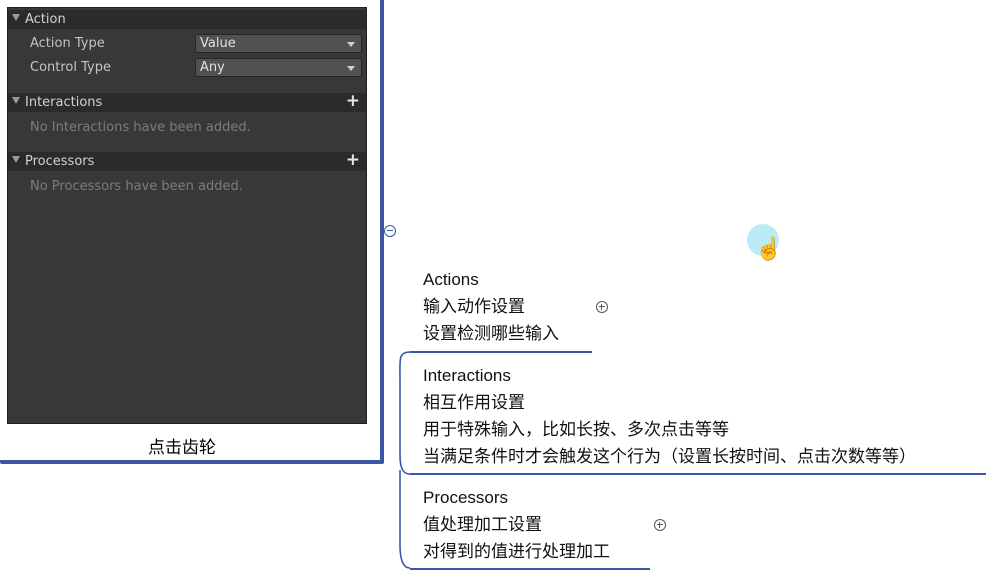 The height and width of the screenshot is (575, 986). I want to click on interactions-line-3: 当满足条件时才会触发这个行为（设置长按时间、点击次数等等）, so click(669, 456).